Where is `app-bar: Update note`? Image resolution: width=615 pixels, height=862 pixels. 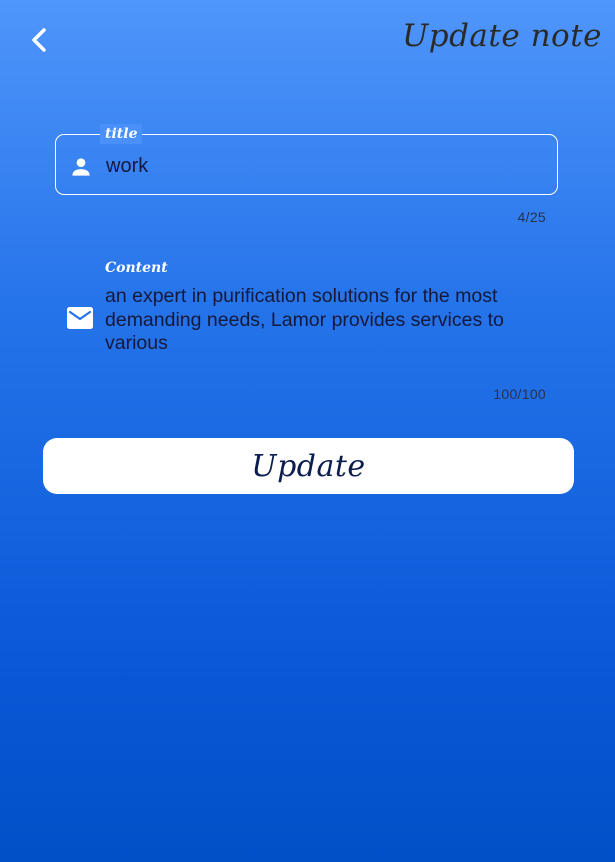 app-bar: Update note is located at coordinates (307, 41).